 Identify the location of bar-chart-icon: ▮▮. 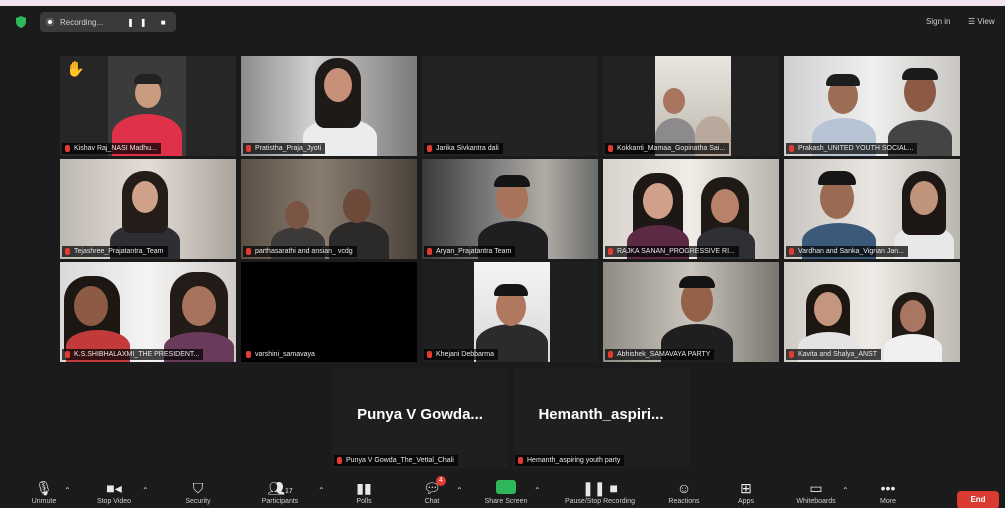
(364, 488).